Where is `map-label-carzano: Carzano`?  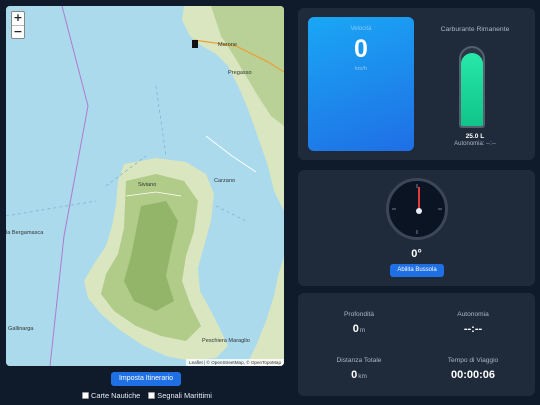 map-label-carzano: Carzano is located at coordinates (225, 181).